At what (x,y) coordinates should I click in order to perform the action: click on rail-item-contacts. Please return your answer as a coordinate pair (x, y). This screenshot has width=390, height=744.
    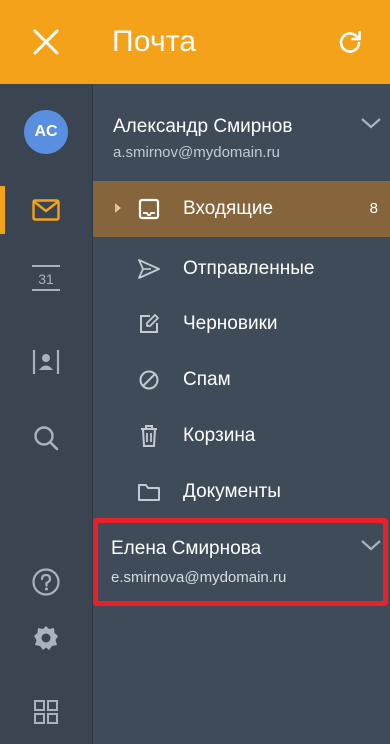
    Looking at the image, I should click on (46, 362).